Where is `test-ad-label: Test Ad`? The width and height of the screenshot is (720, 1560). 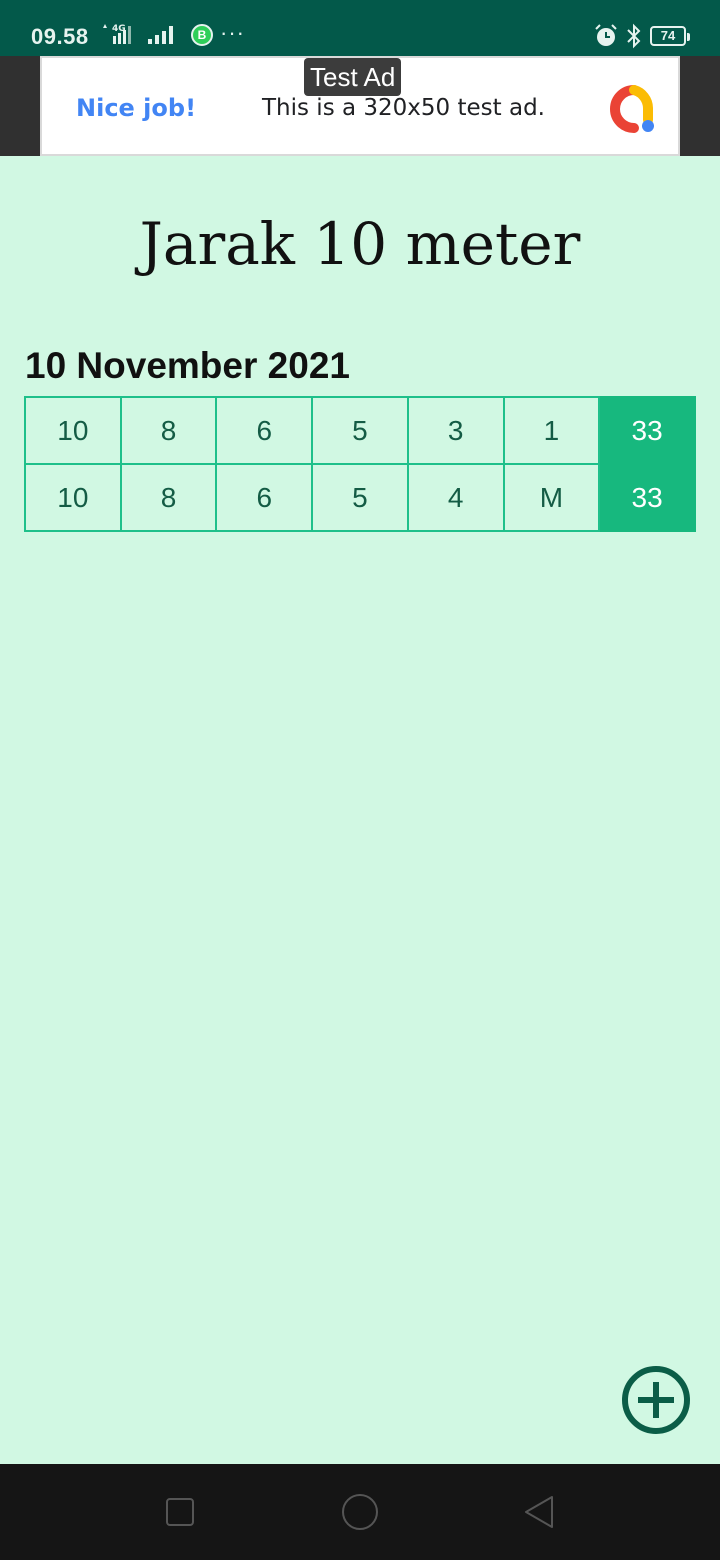 test-ad-label: Test Ad is located at coordinates (353, 77).